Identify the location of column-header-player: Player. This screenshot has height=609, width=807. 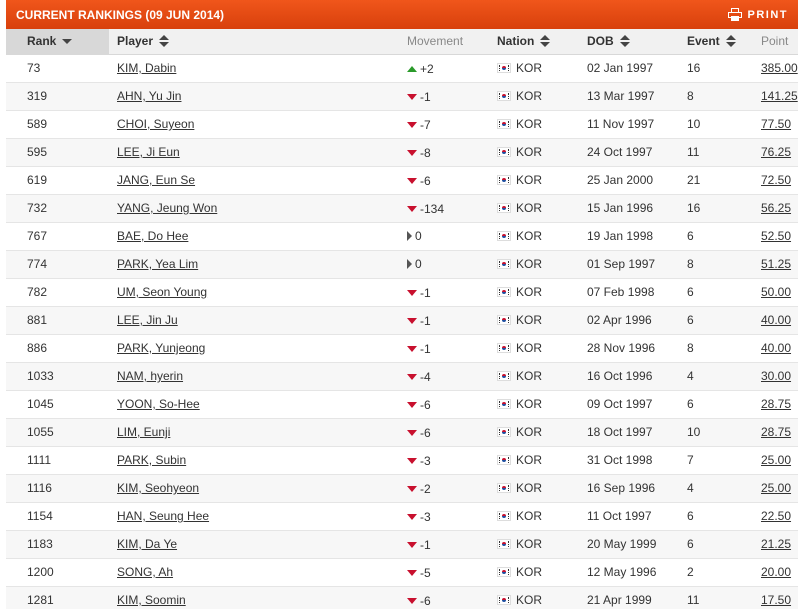
(258, 42).